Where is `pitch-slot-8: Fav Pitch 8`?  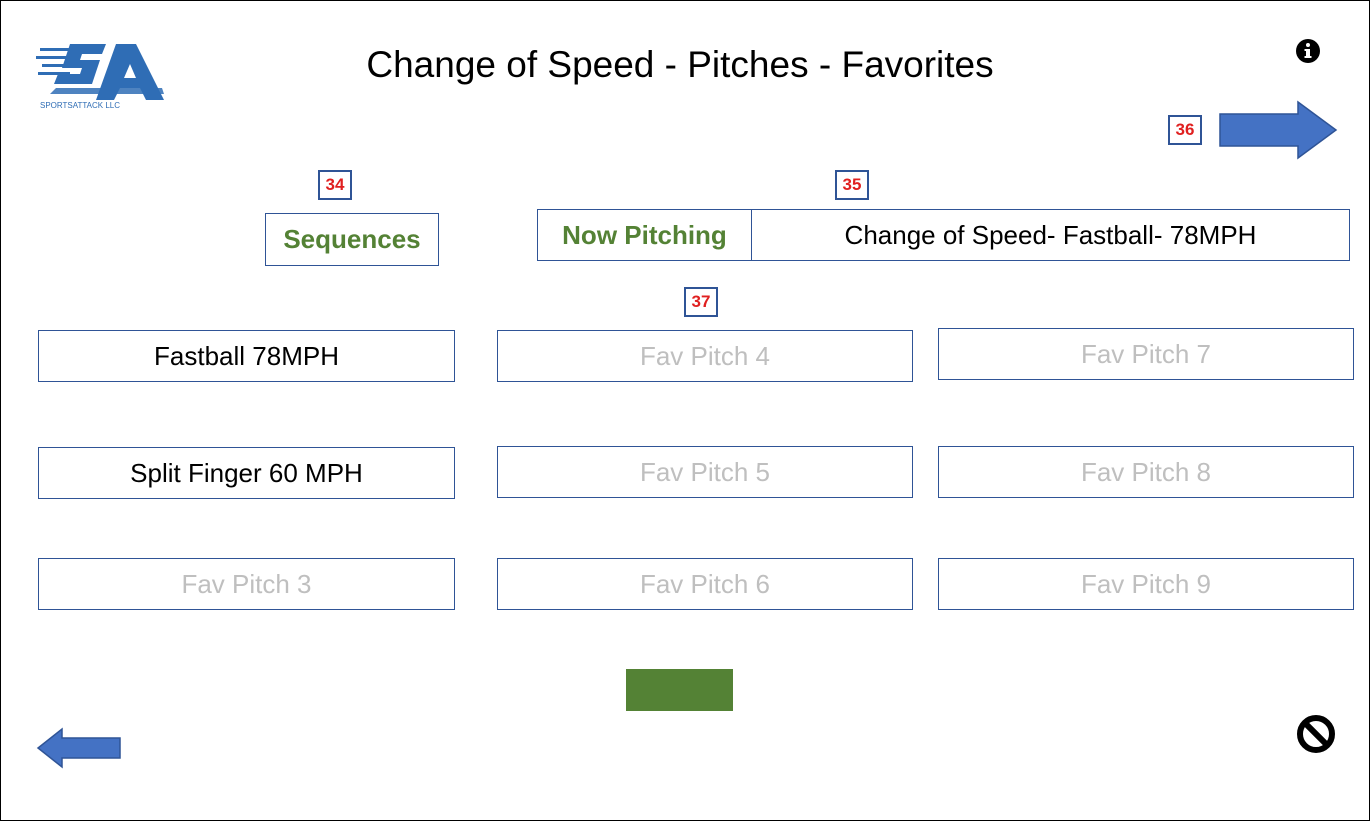
pitch-slot-8: Fav Pitch 8 is located at coordinates (1146, 472).